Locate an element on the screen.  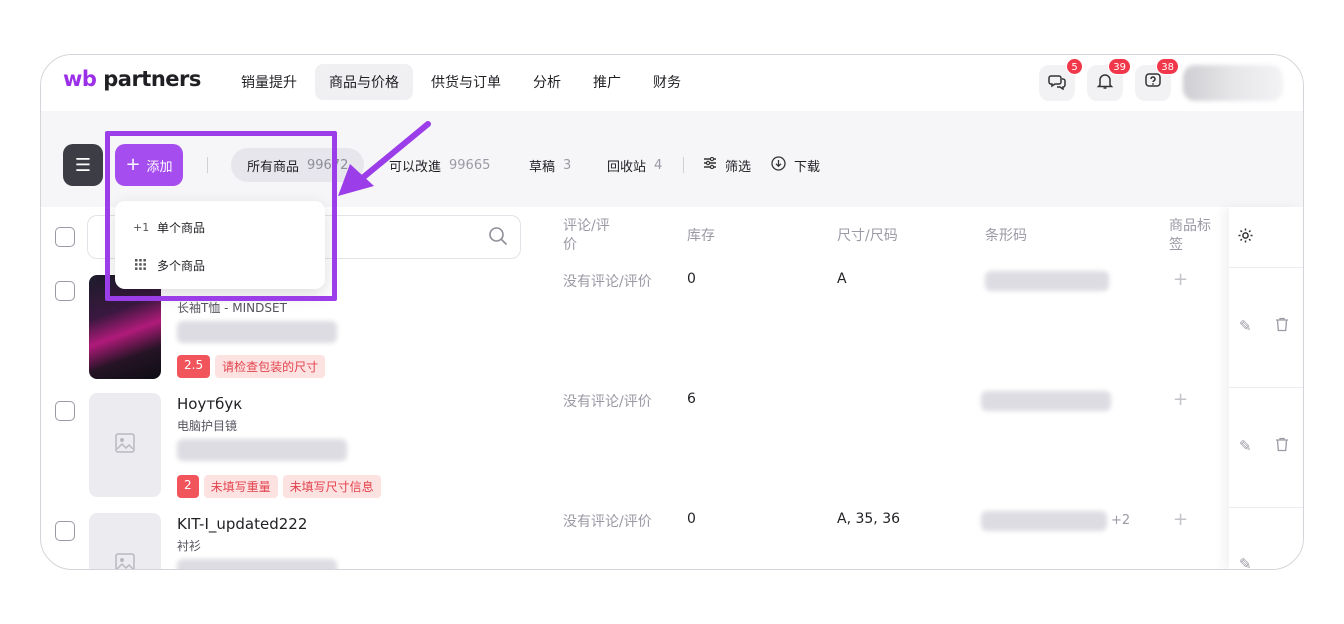
warning-tag: 未填写尺寸信息 is located at coordinates (331, 486).